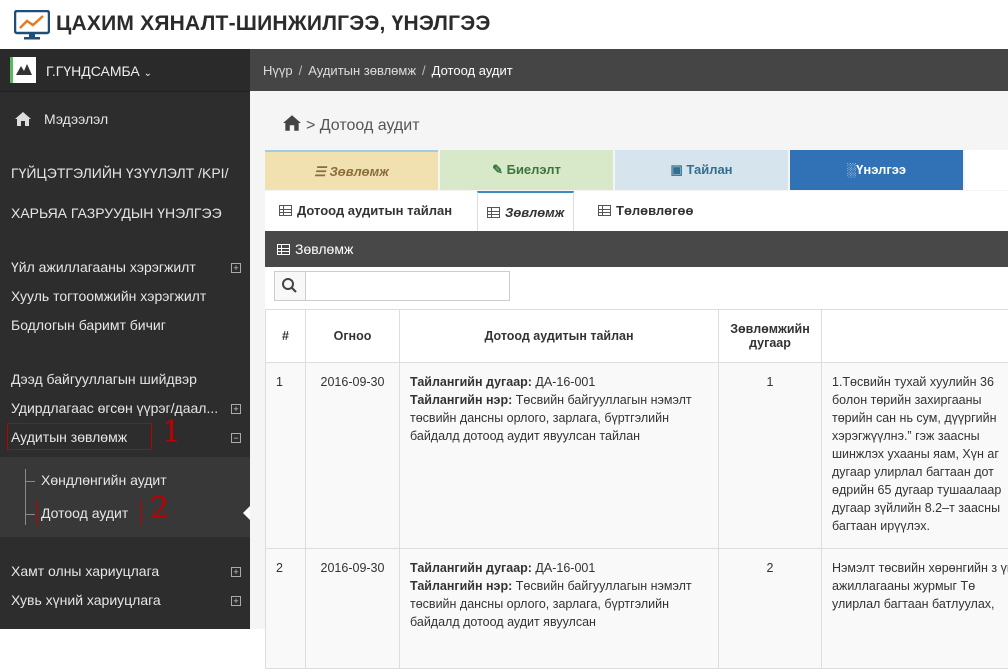 This screenshot has height=669, width=1008. I want to click on cell-number: 2, so click(286, 609).